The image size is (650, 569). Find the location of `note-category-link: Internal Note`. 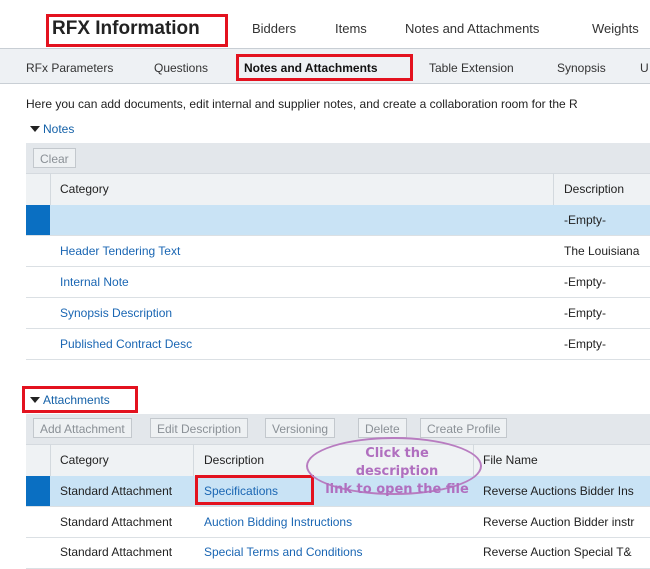

note-category-link: Internal Note is located at coordinates (94, 282).